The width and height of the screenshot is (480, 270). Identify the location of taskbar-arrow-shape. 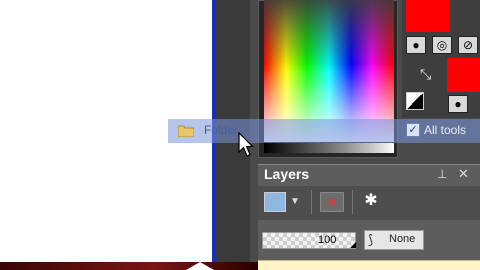
(200, 266).